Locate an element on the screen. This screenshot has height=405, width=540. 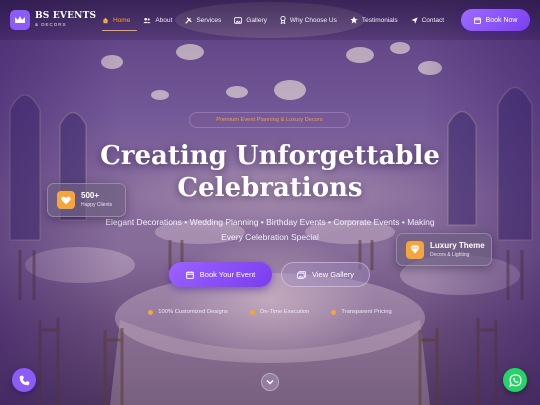
feature-item: Transparent Pricing is located at coordinates (361, 312).